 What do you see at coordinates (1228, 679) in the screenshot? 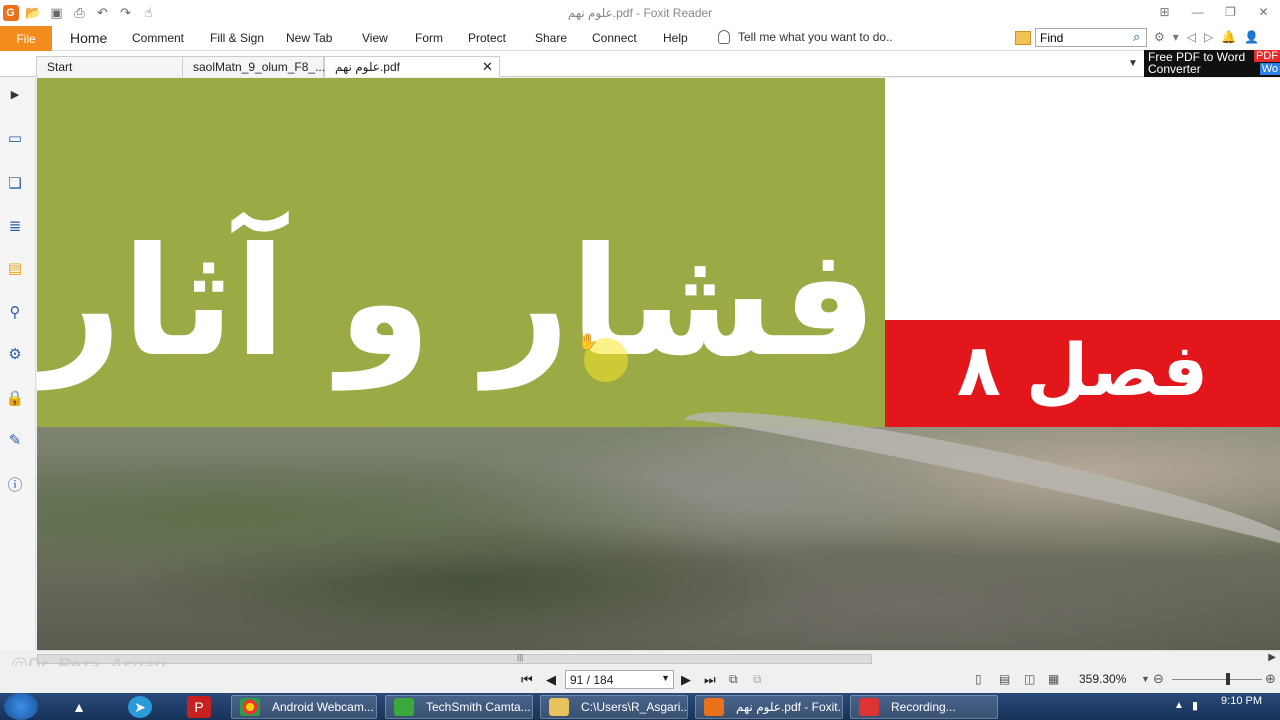
I see `zoom-slider-knob` at bounding box center [1228, 679].